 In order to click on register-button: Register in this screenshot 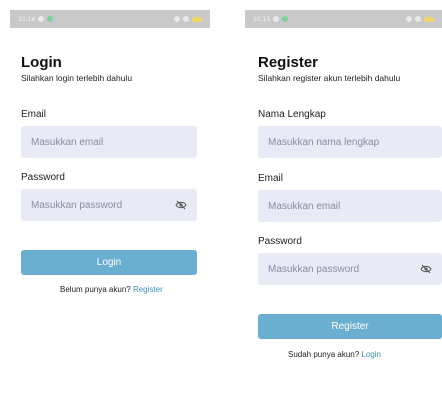, I will do `click(350, 326)`.